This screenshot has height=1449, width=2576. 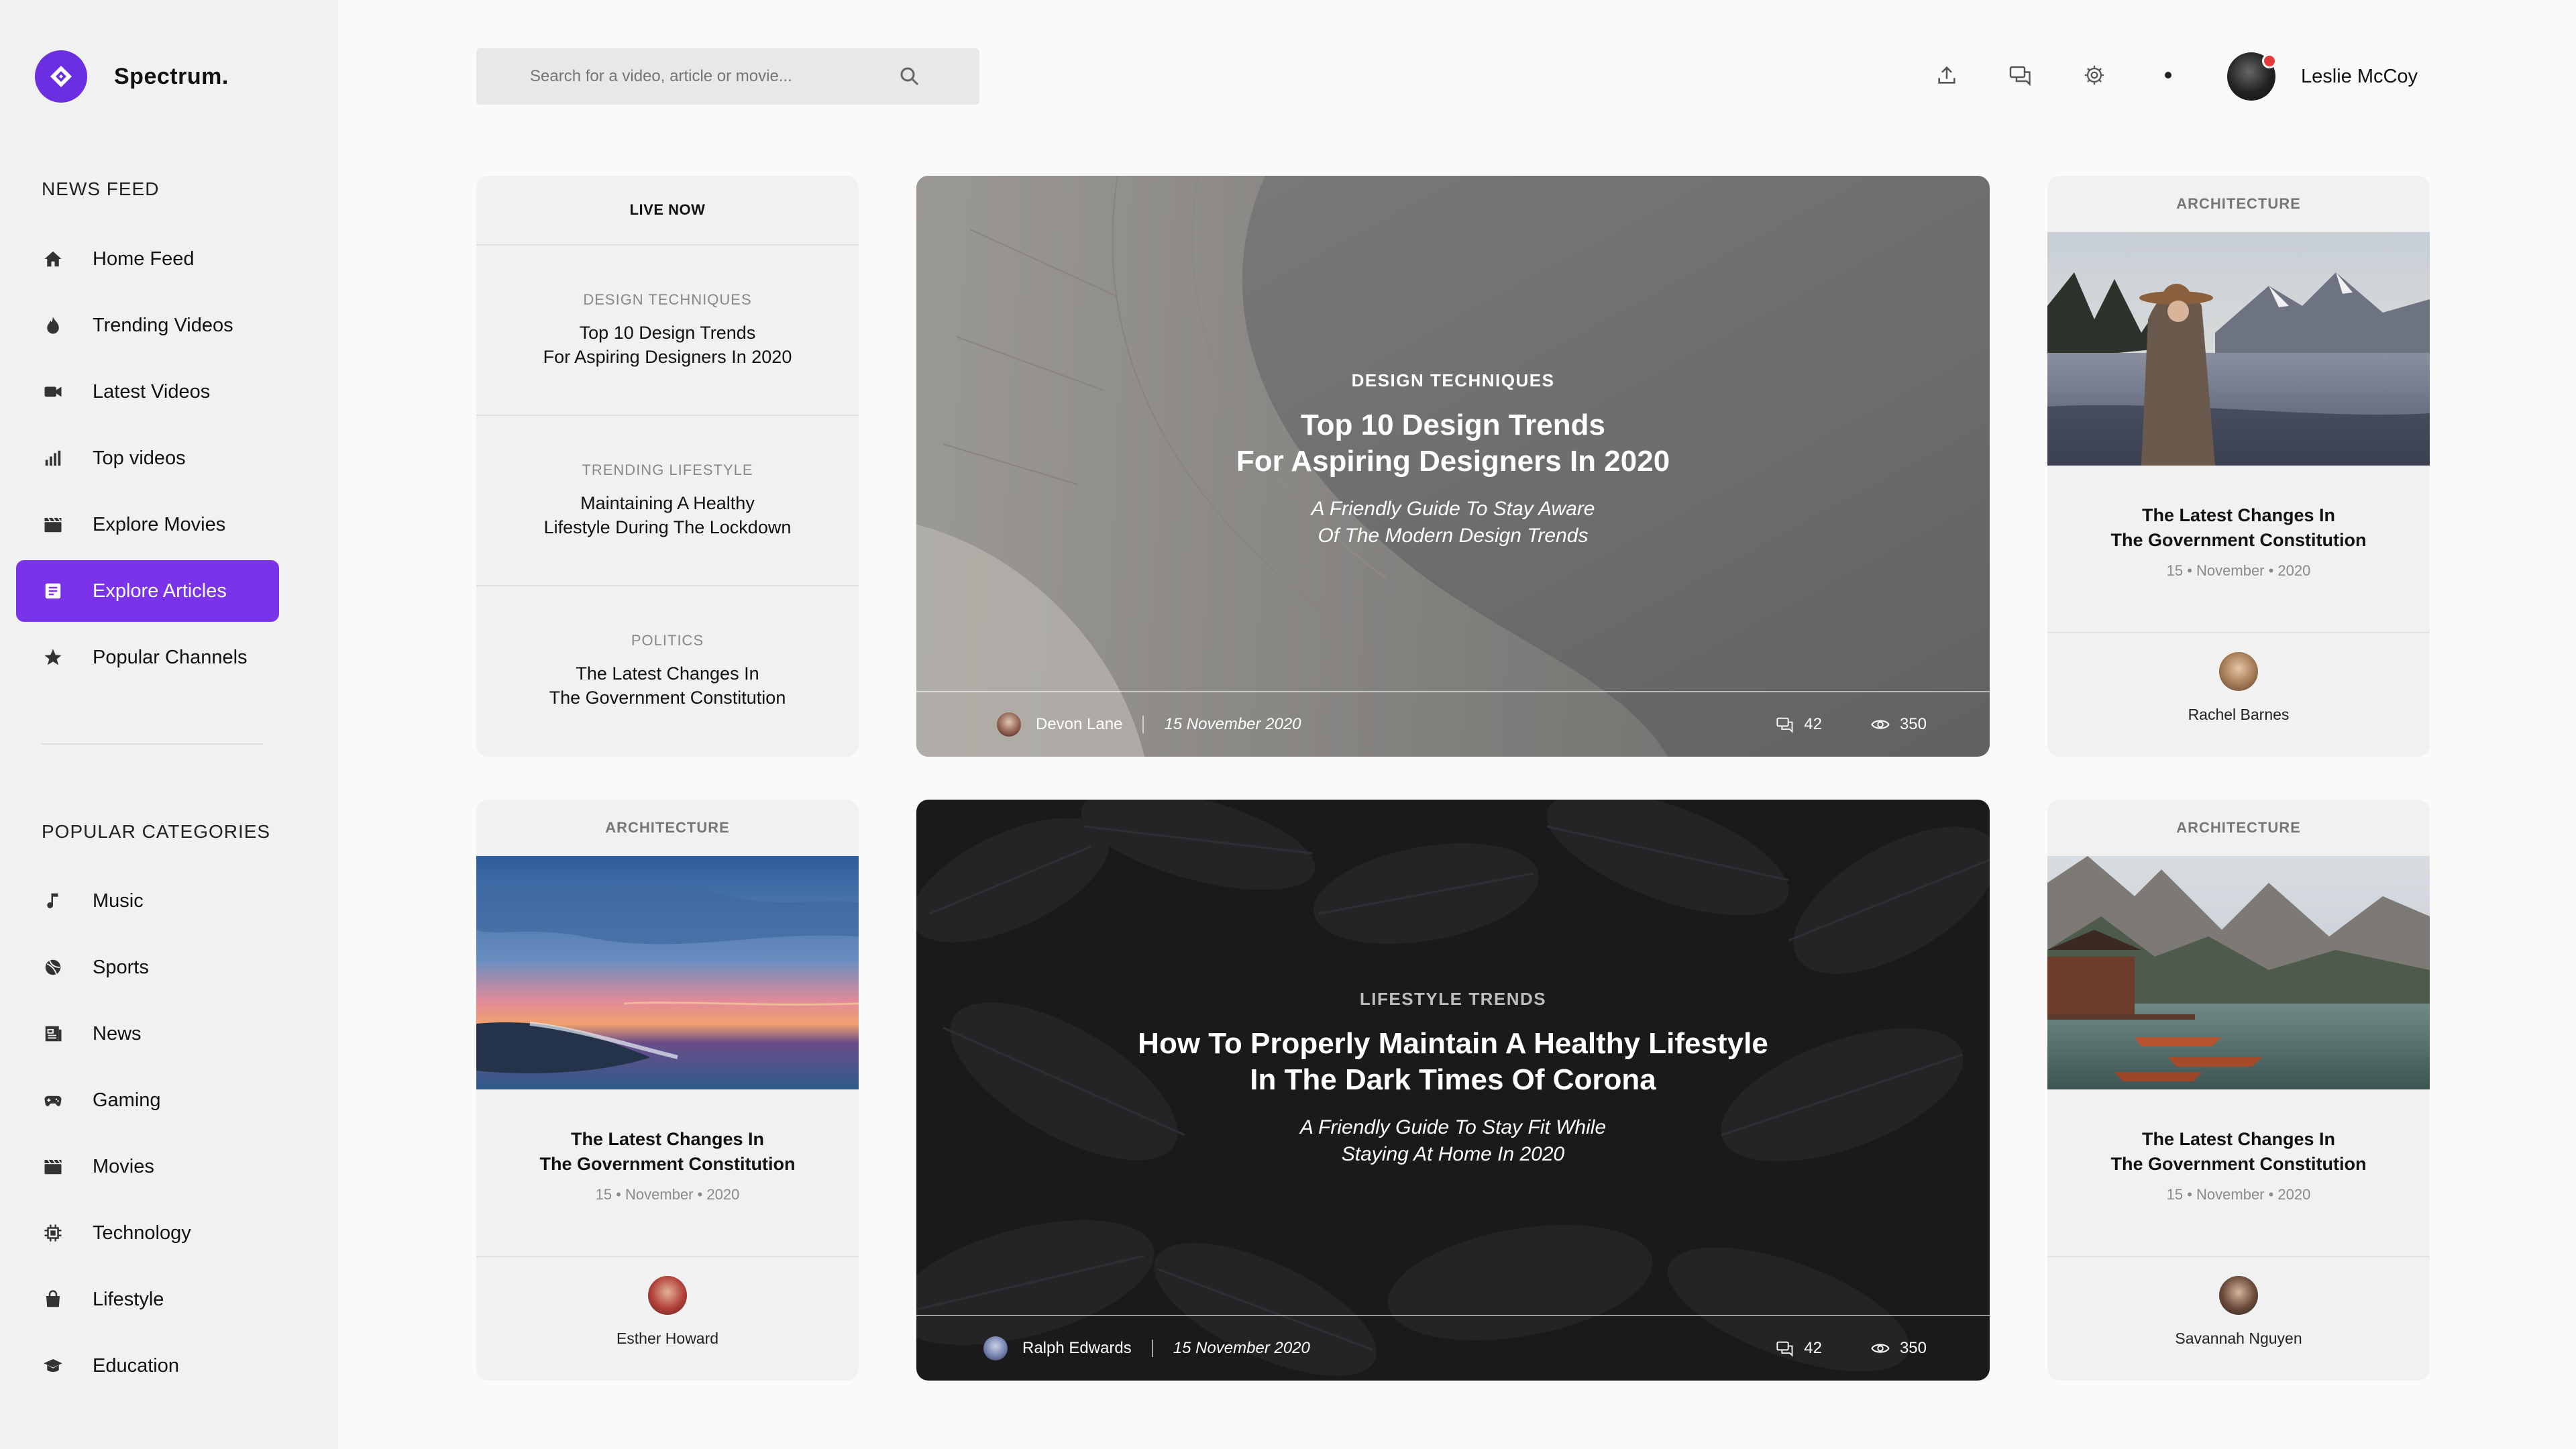 I want to click on sidebar-item-latest-videos: Latest Videos, so click(x=147, y=392).